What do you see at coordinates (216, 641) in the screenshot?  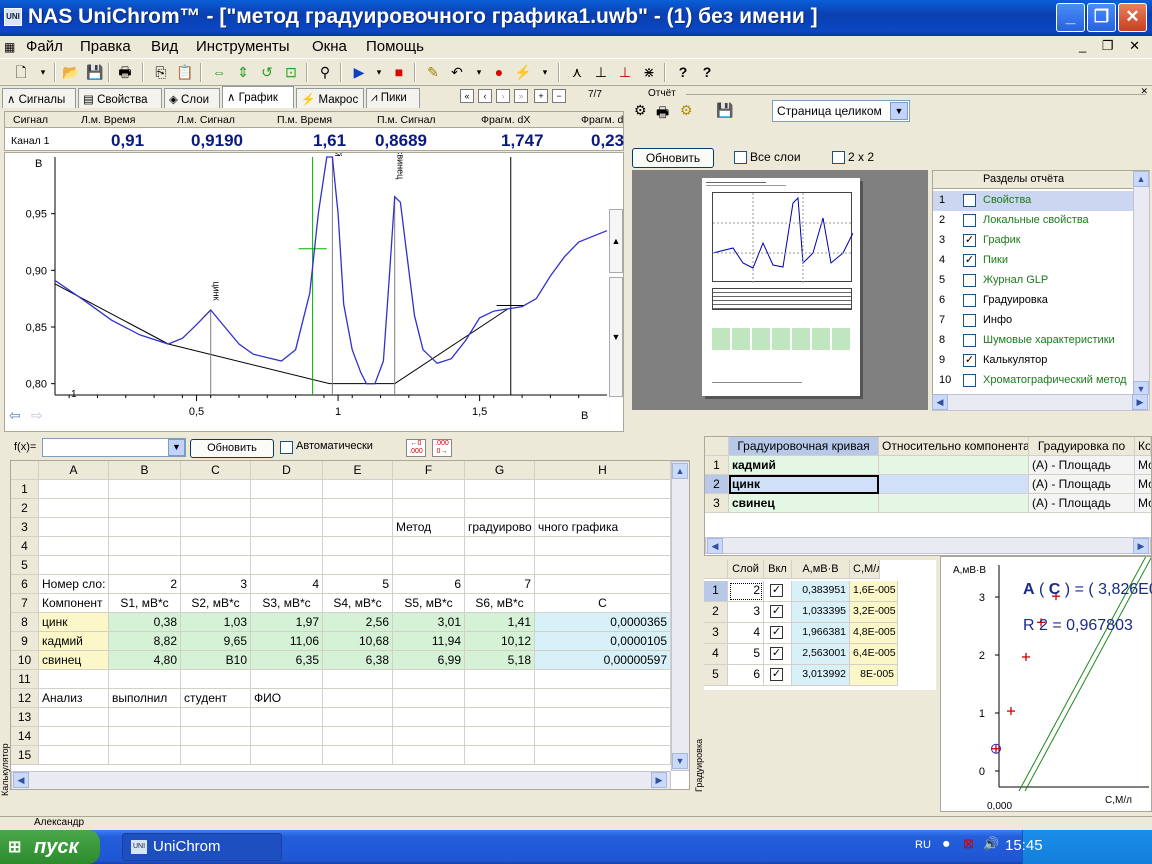 I see `sheet-cell: 9,65` at bounding box center [216, 641].